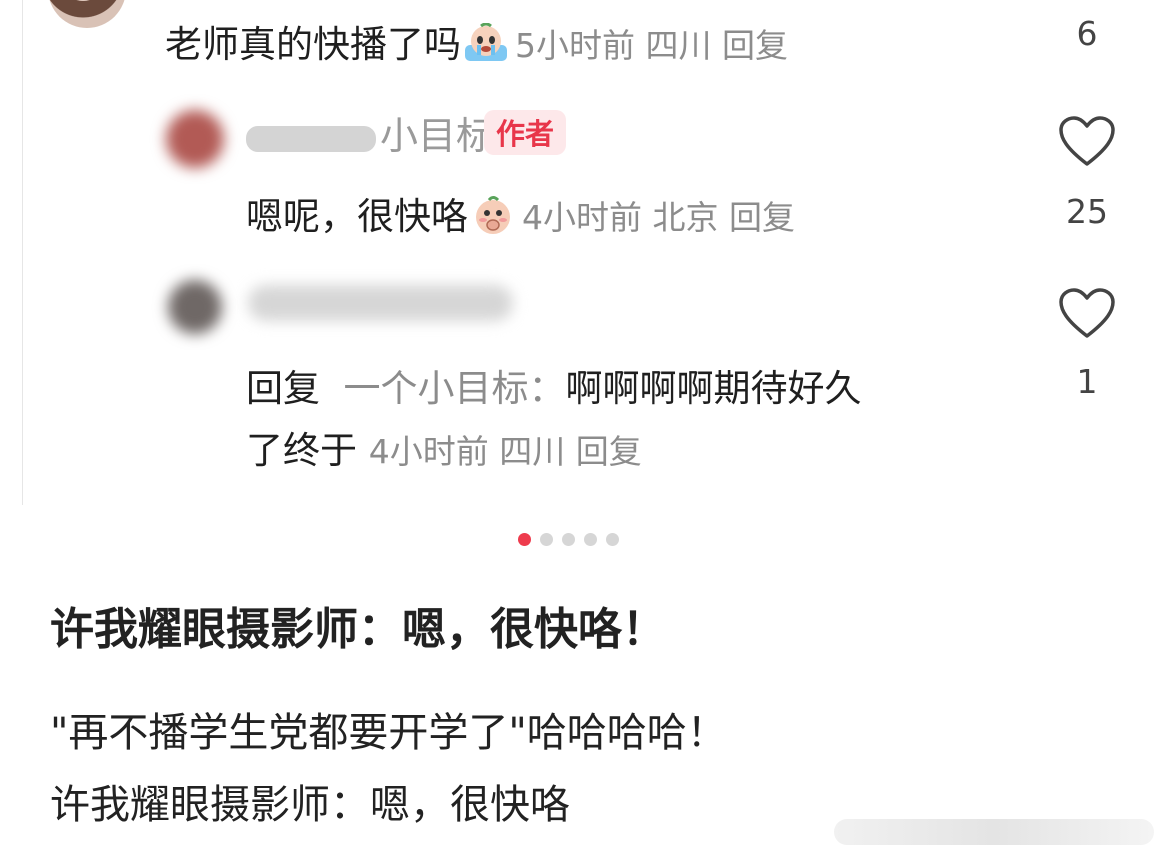  Describe the element at coordinates (520, 213) in the screenshot. I see `author-reply: 嗯呢，很快咯 4小时前 北京 回复` at that location.